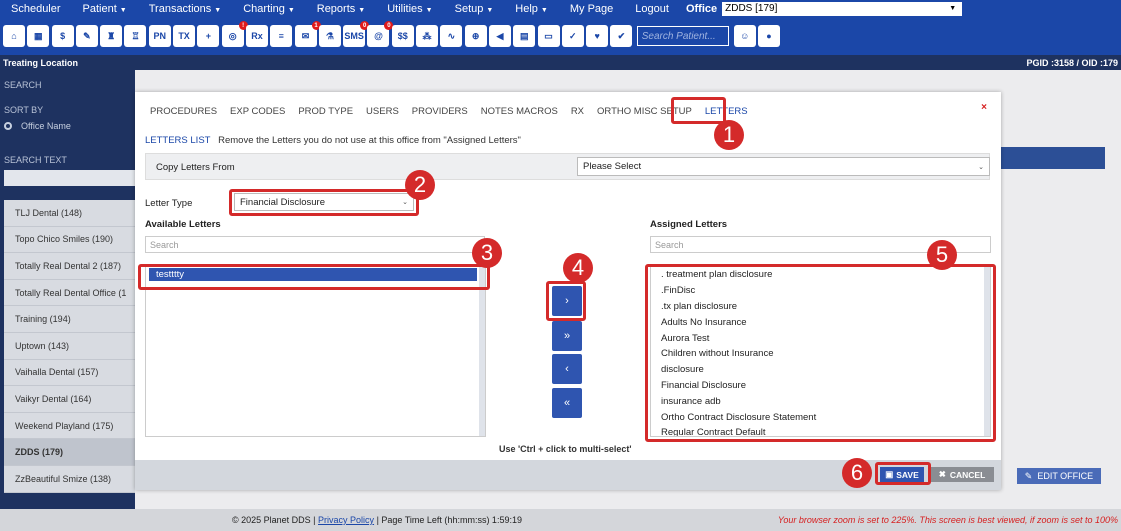  I want to click on nav-item-logout: Logout, so click(652, 9).